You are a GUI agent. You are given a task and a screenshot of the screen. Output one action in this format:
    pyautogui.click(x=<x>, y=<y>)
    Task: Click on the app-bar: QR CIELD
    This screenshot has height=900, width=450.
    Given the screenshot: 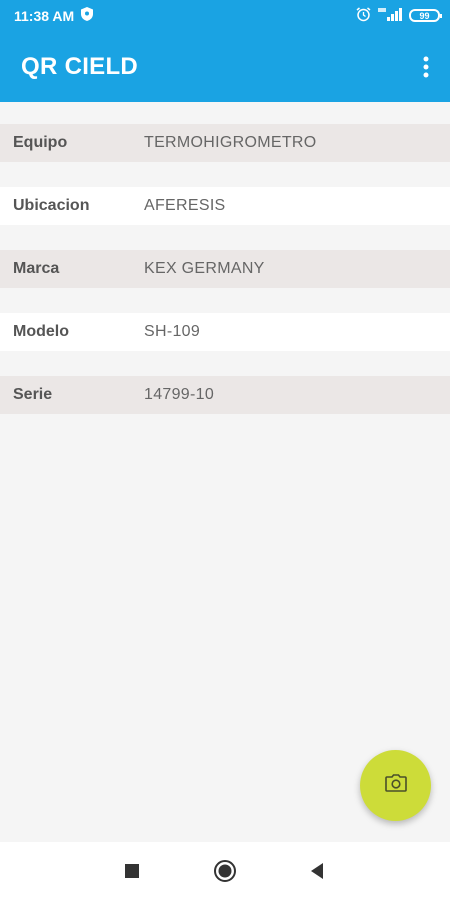 What is the action you would take?
    pyautogui.click(x=225, y=66)
    